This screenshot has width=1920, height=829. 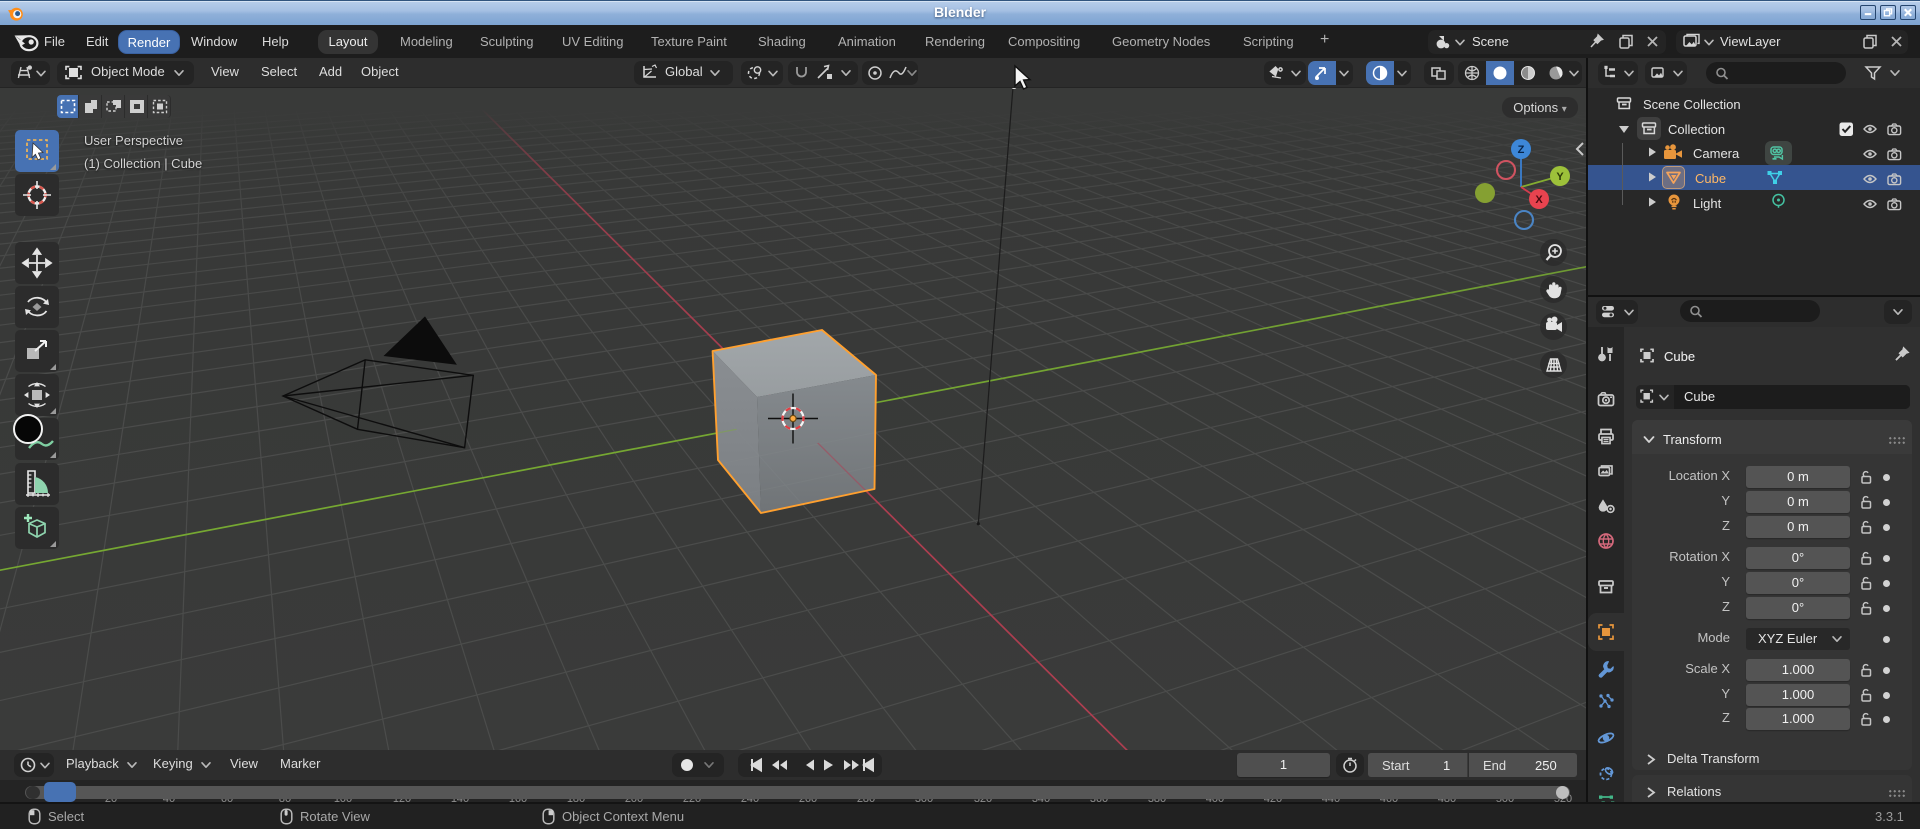 What do you see at coordinates (1539, 200) in the screenshot?
I see `svg-text: X` at bounding box center [1539, 200].